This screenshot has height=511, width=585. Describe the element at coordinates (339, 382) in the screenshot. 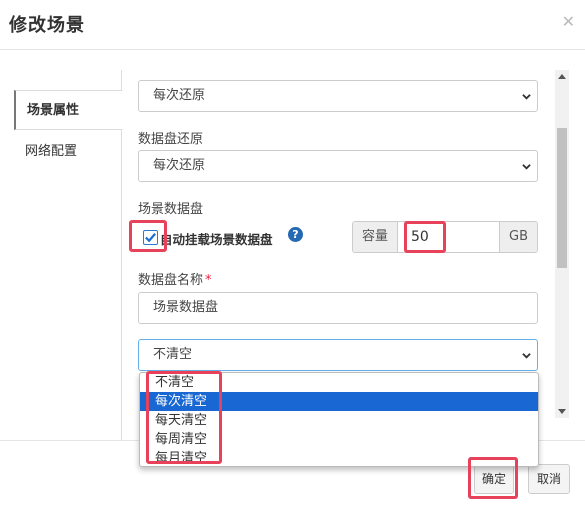

I see `dropdown-option: 不清空` at that location.